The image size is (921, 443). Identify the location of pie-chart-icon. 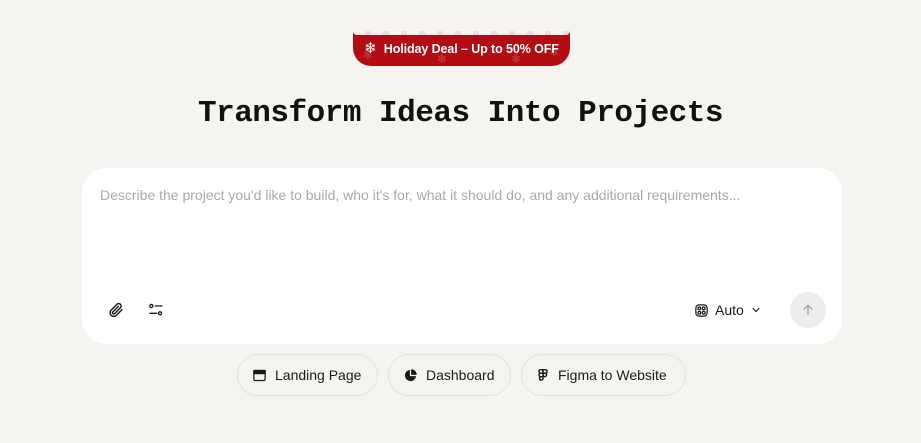
(410, 374).